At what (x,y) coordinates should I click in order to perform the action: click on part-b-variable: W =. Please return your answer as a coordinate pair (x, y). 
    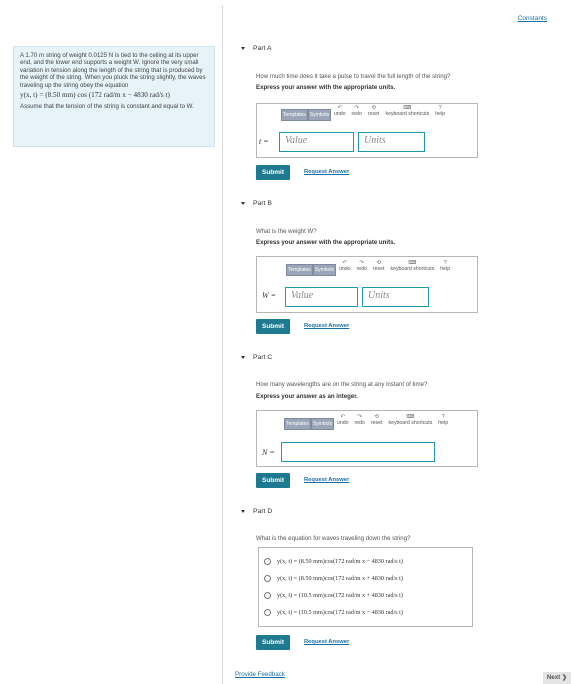
    Looking at the image, I should click on (269, 295).